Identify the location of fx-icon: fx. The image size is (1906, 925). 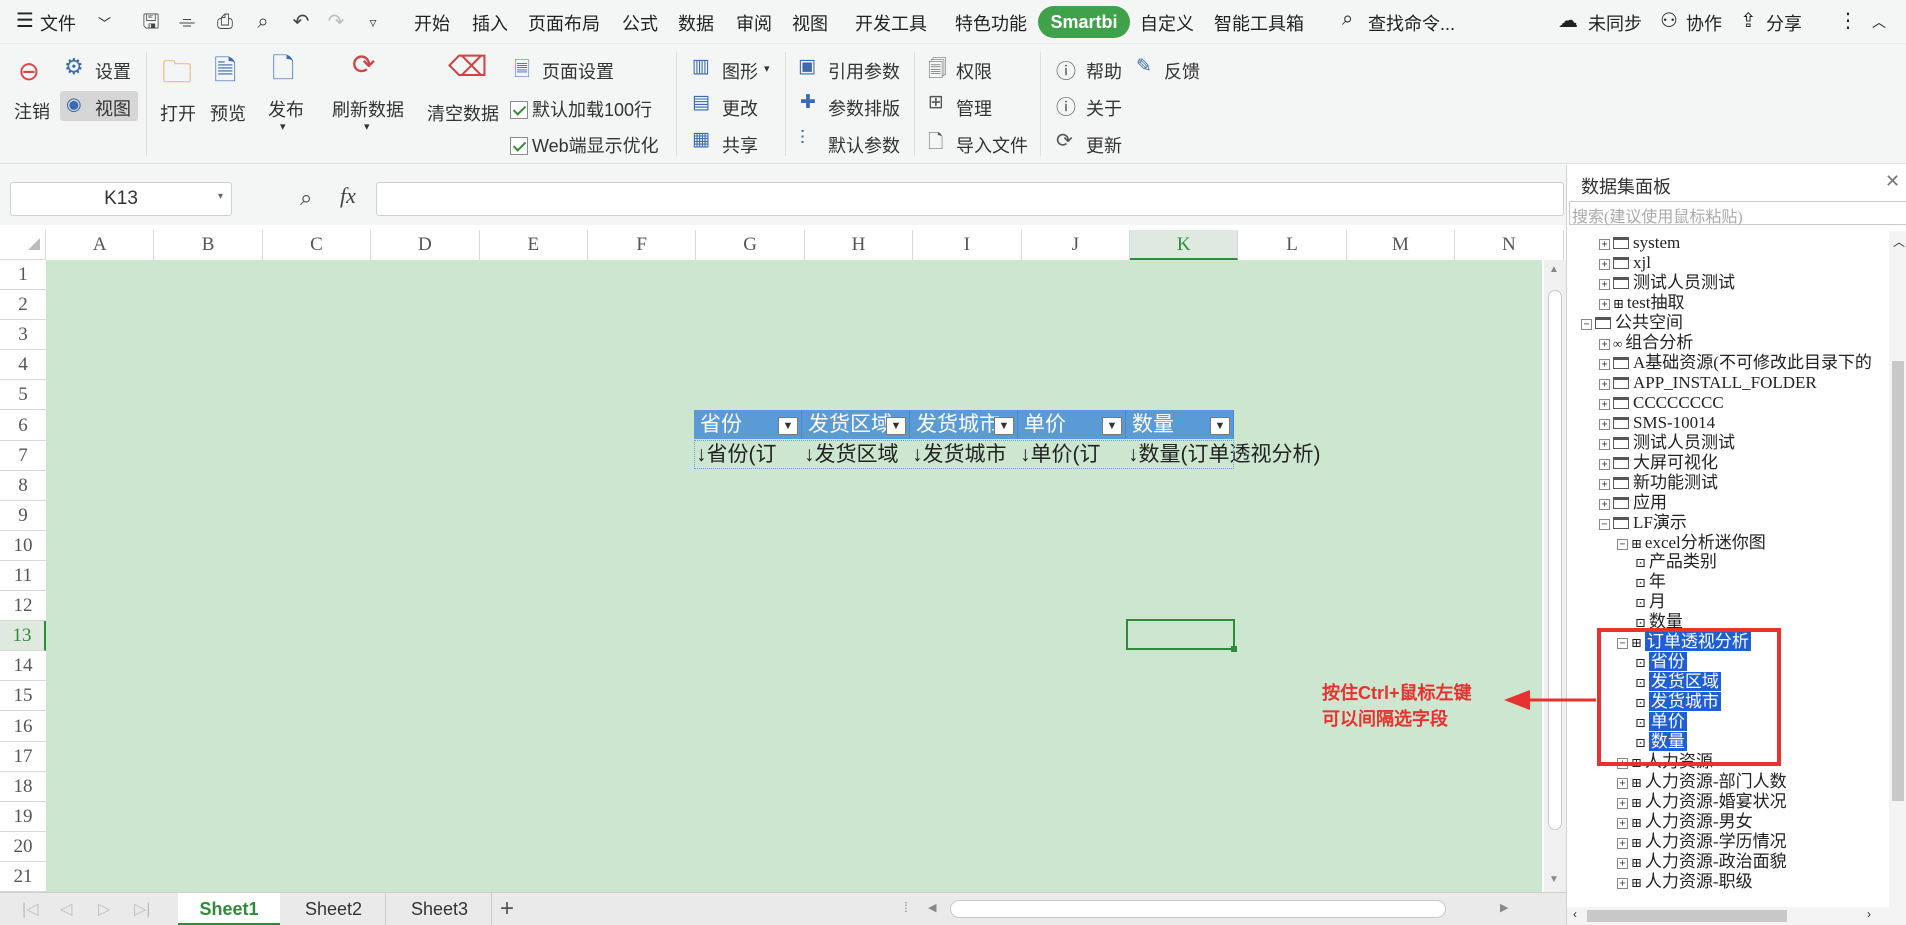
(348, 196).